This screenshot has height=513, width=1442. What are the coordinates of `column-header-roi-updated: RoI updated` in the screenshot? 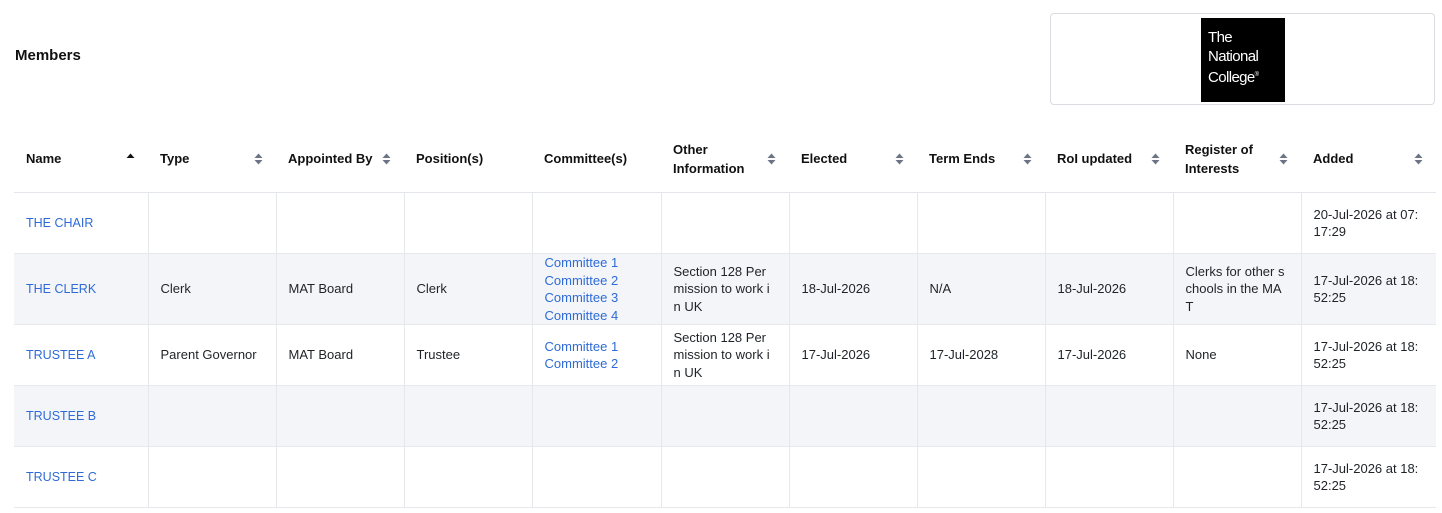 It's located at (1109, 159).